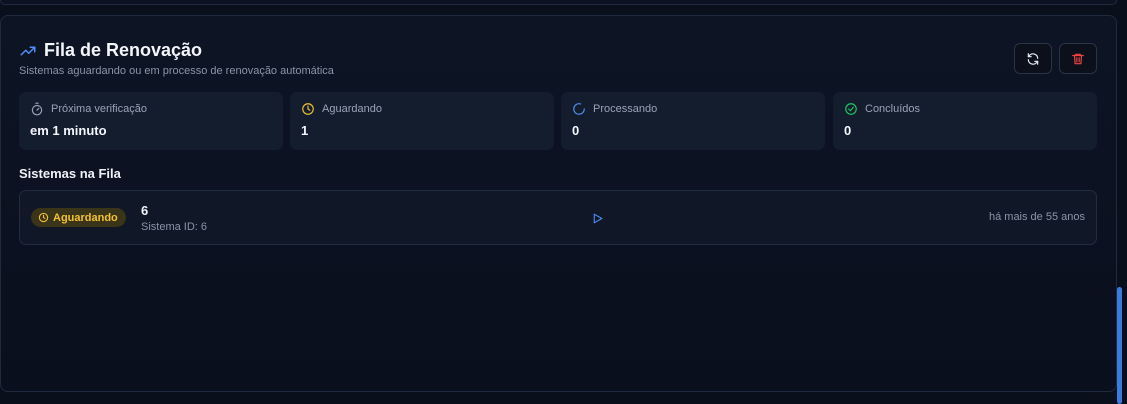 Image resolution: width=1127 pixels, height=404 pixels. I want to click on system-name: 6, so click(145, 210).